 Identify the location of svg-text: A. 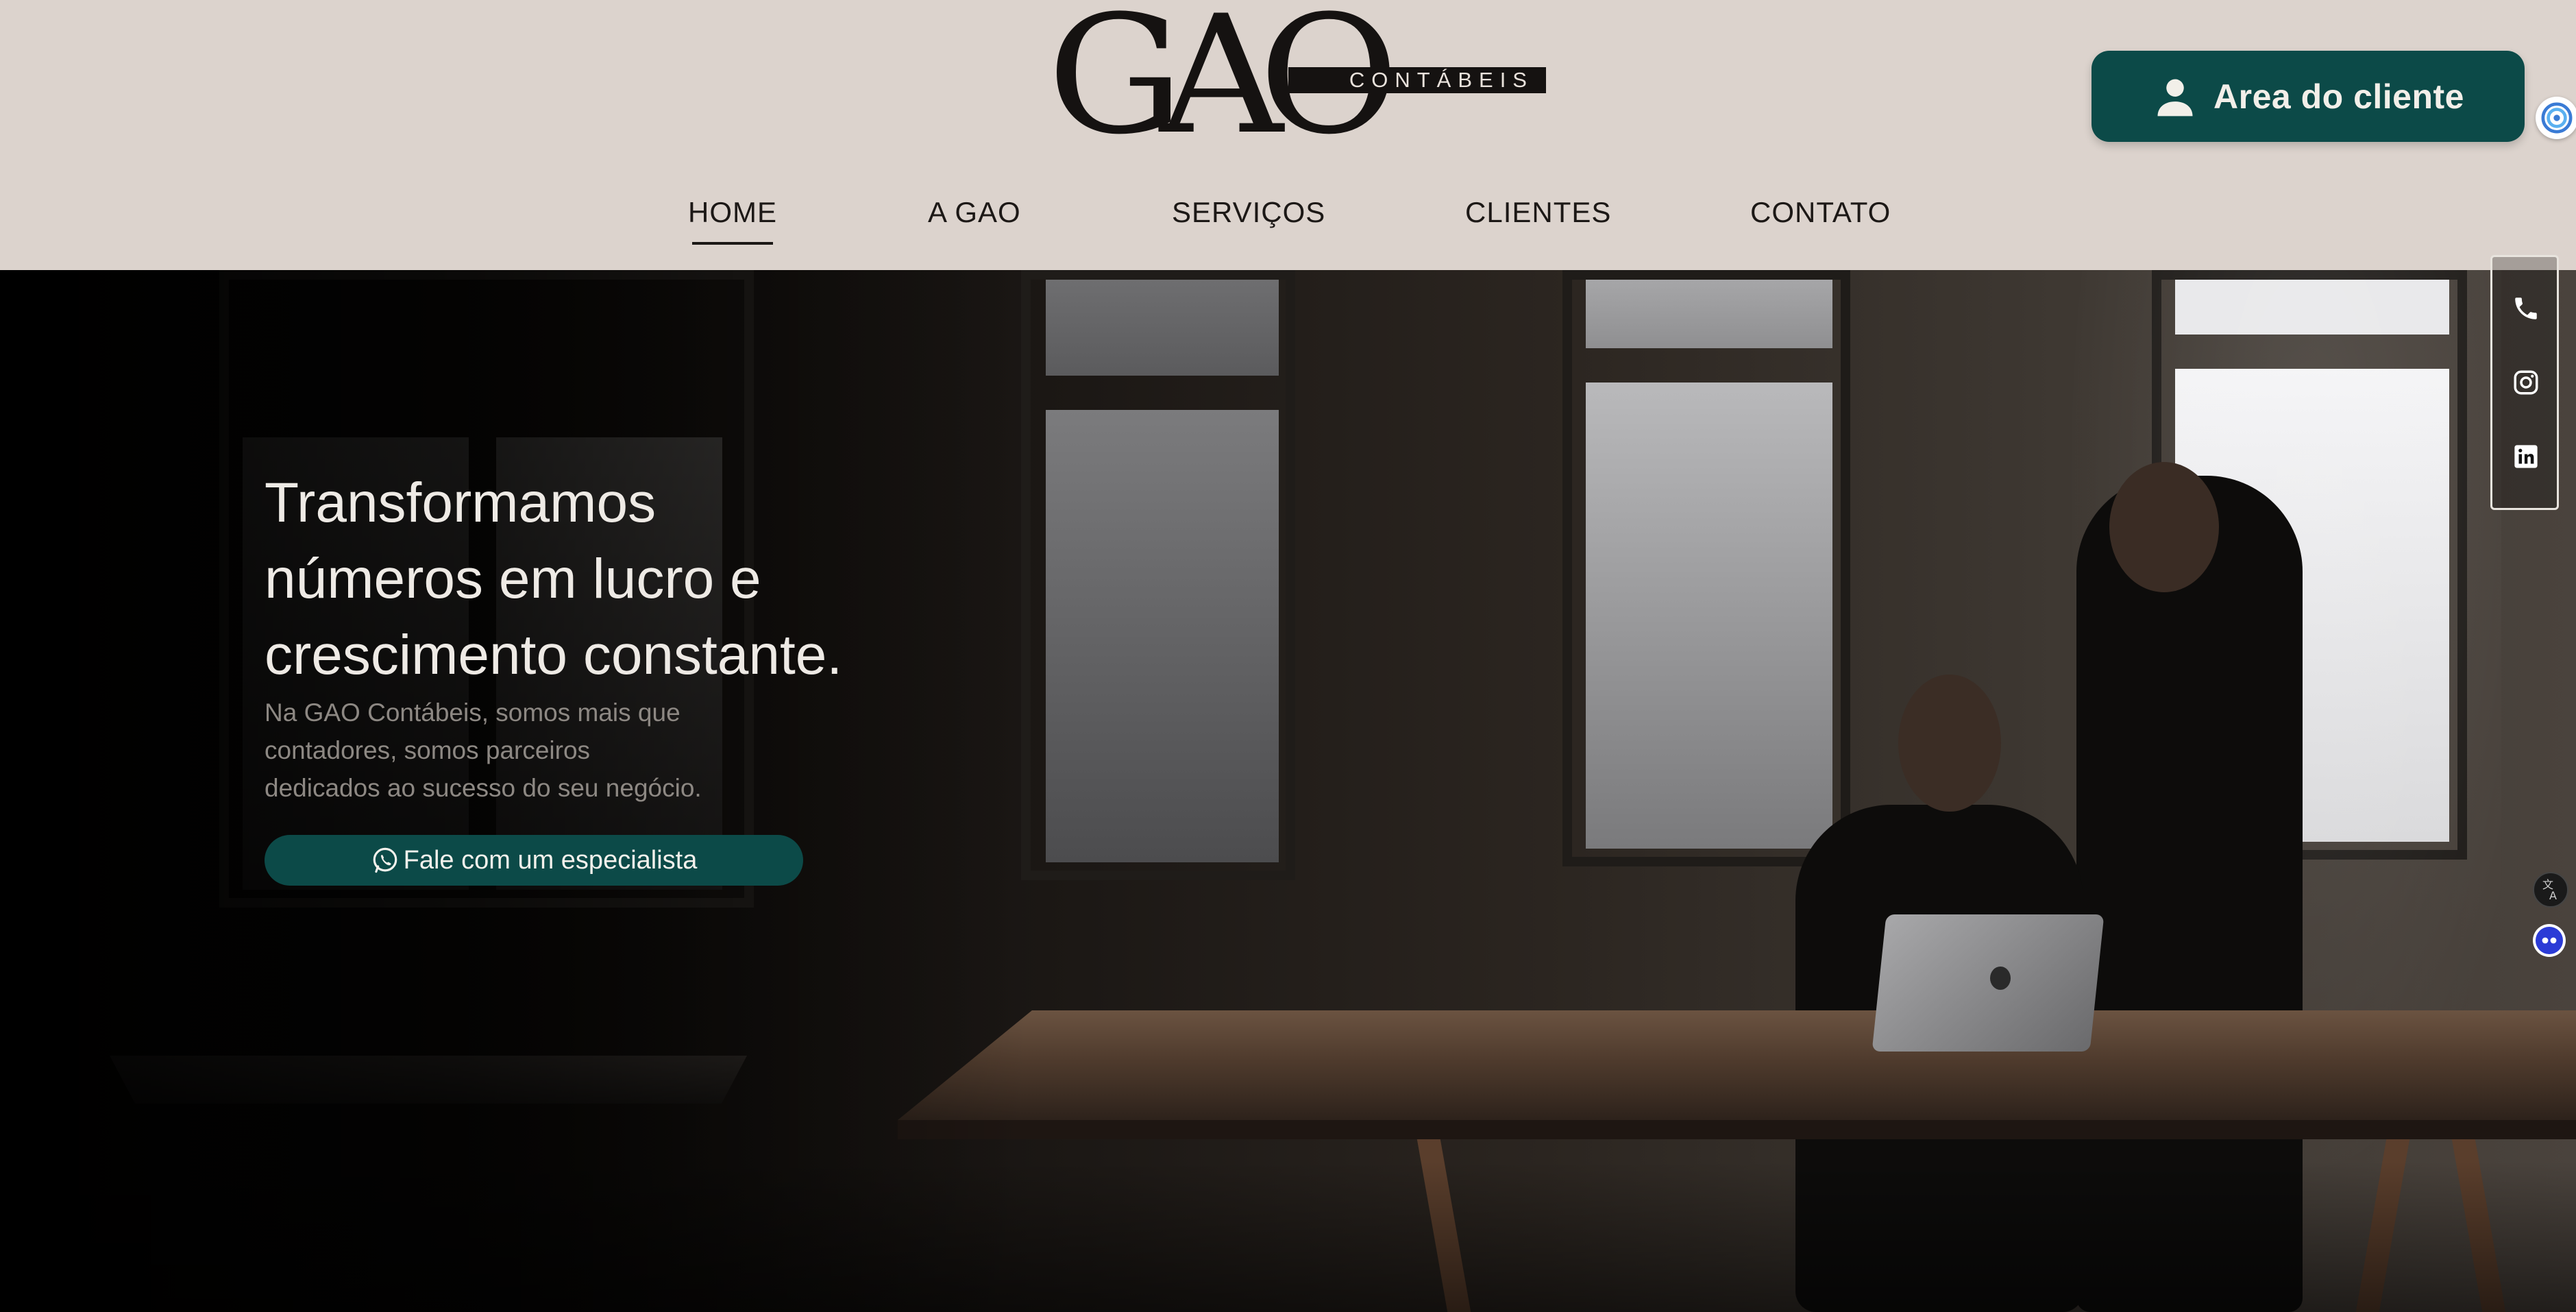
(2553, 895).